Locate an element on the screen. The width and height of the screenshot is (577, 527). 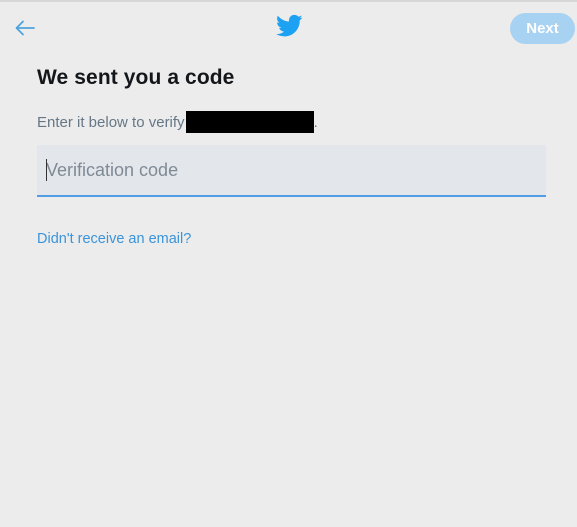
redacted-email-block is located at coordinates (249, 122).